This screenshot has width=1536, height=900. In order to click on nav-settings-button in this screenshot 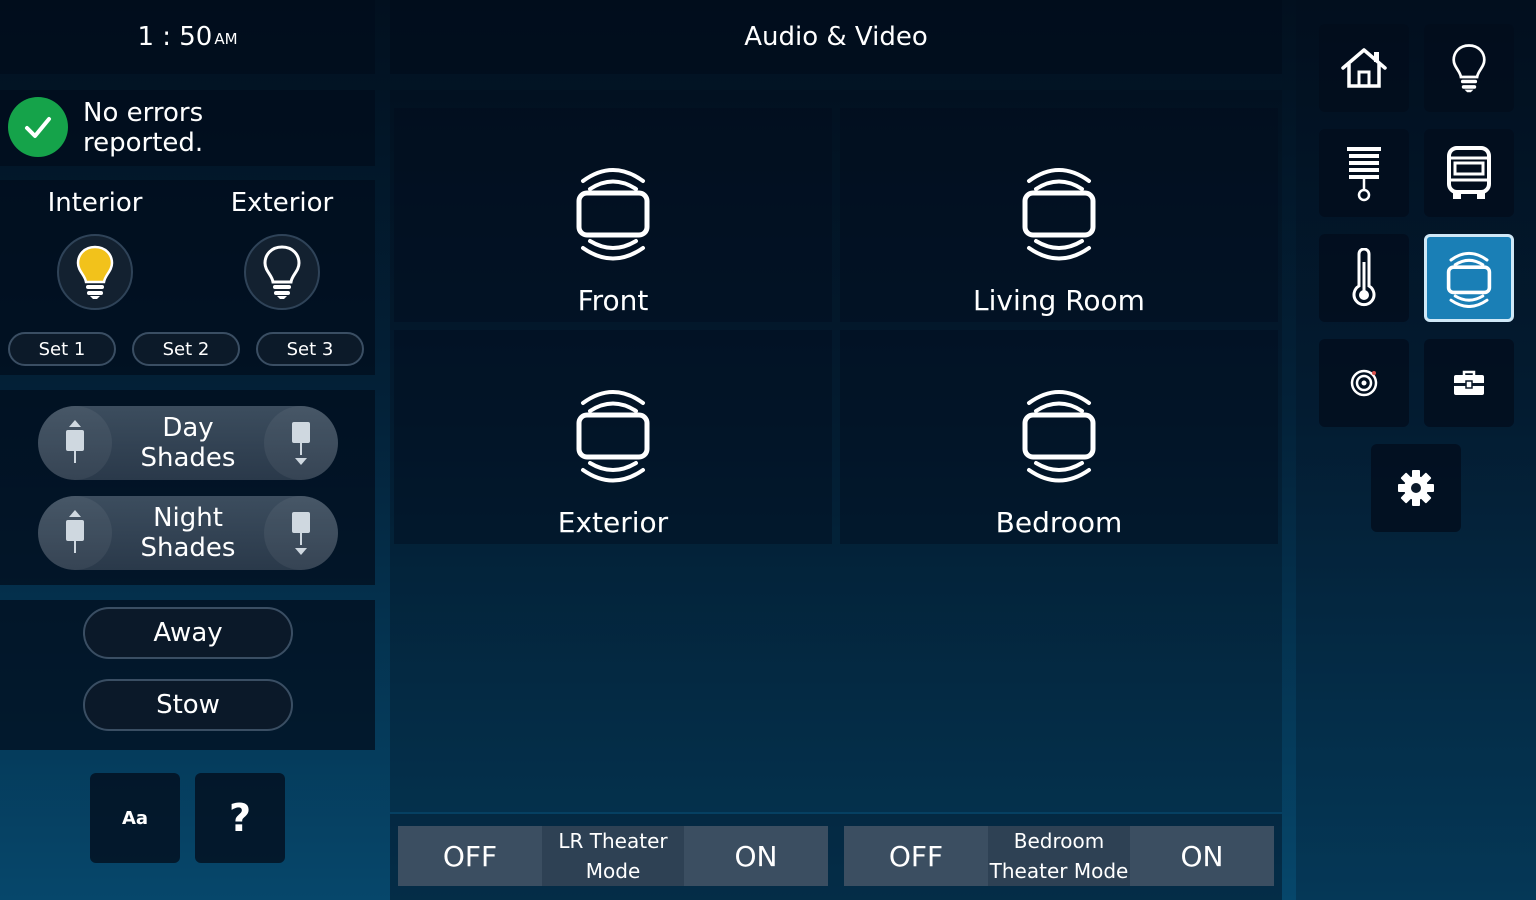, I will do `click(1416, 488)`.